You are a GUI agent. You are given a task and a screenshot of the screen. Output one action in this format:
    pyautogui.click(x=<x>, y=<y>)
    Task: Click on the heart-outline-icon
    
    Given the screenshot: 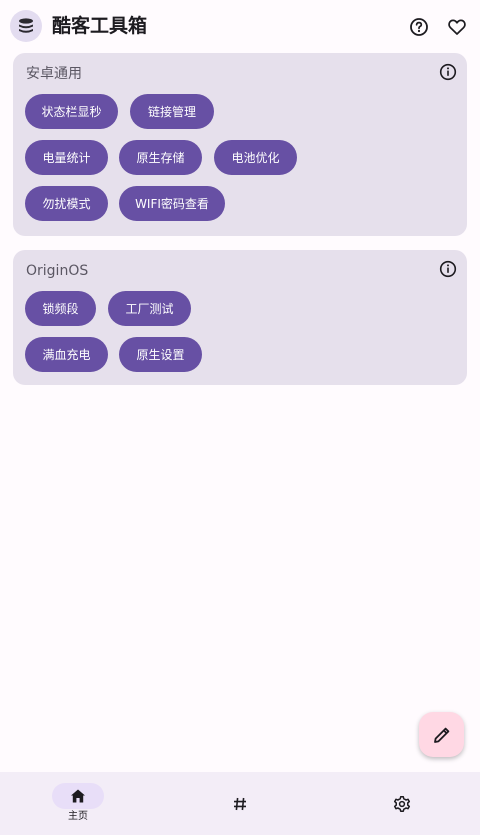 What is the action you would take?
    pyautogui.click(x=457, y=27)
    